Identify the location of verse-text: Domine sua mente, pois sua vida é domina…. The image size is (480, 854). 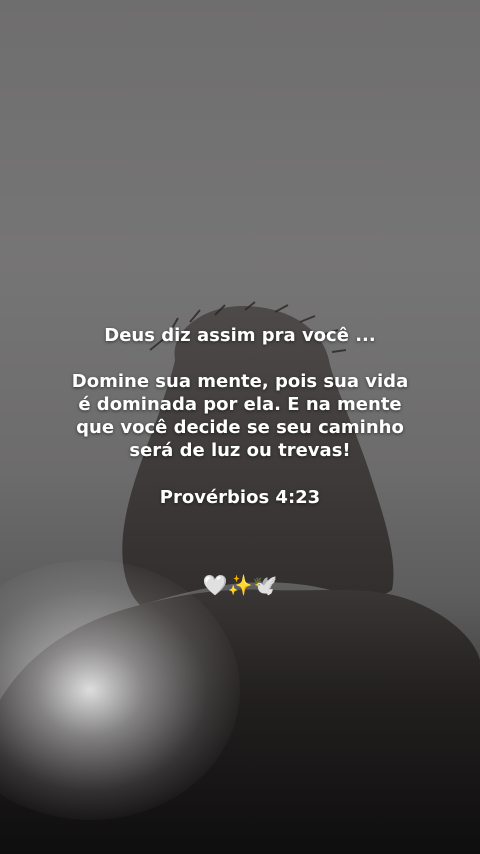
(240, 416).